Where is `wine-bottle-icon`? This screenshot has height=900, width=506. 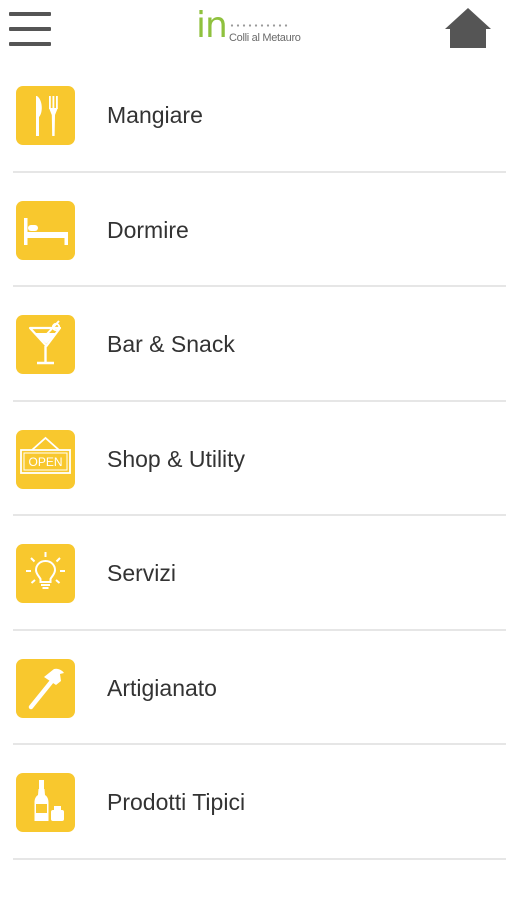
wine-bottle-icon is located at coordinates (45, 802).